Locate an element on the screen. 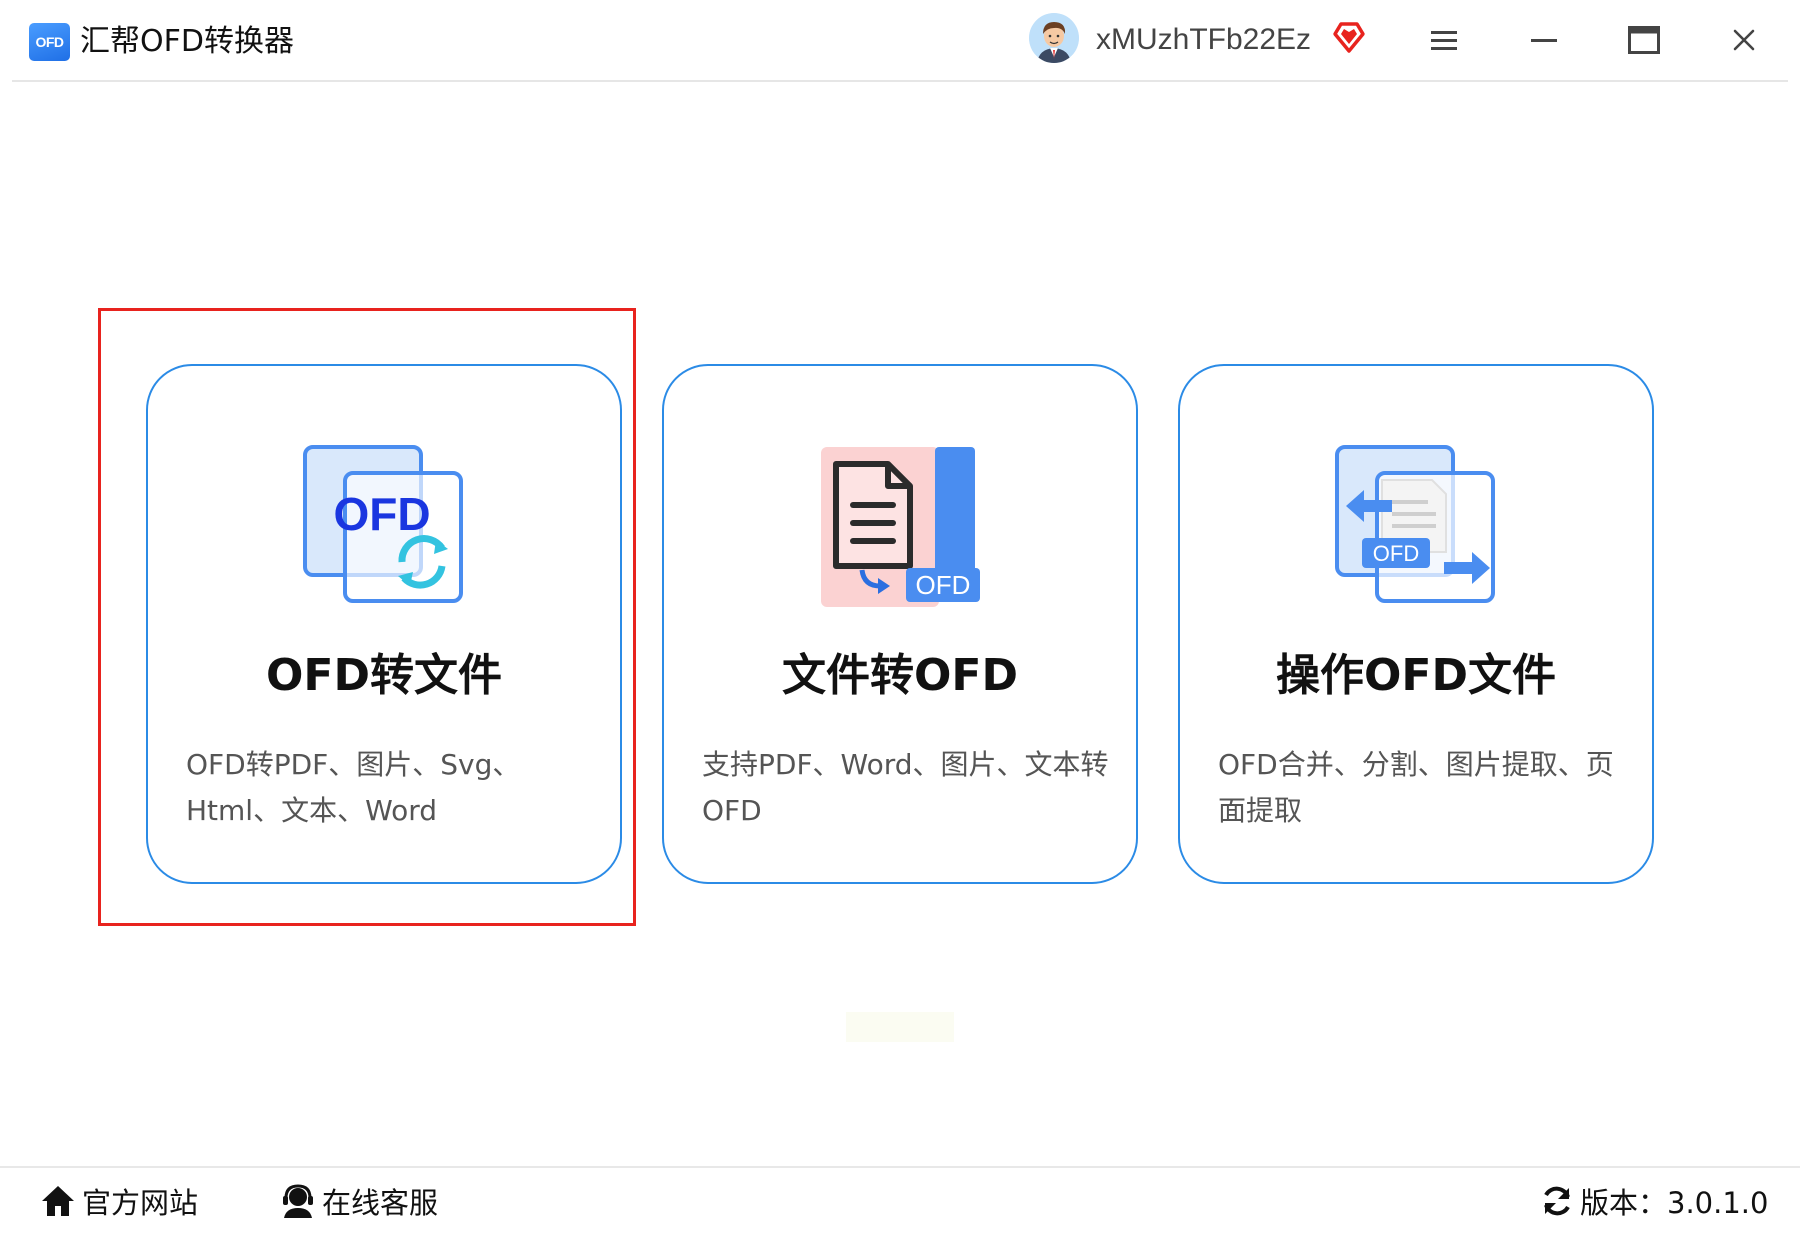 This screenshot has height=1234, width=1800. online-service-link: 在线客服 is located at coordinates (359, 1201).